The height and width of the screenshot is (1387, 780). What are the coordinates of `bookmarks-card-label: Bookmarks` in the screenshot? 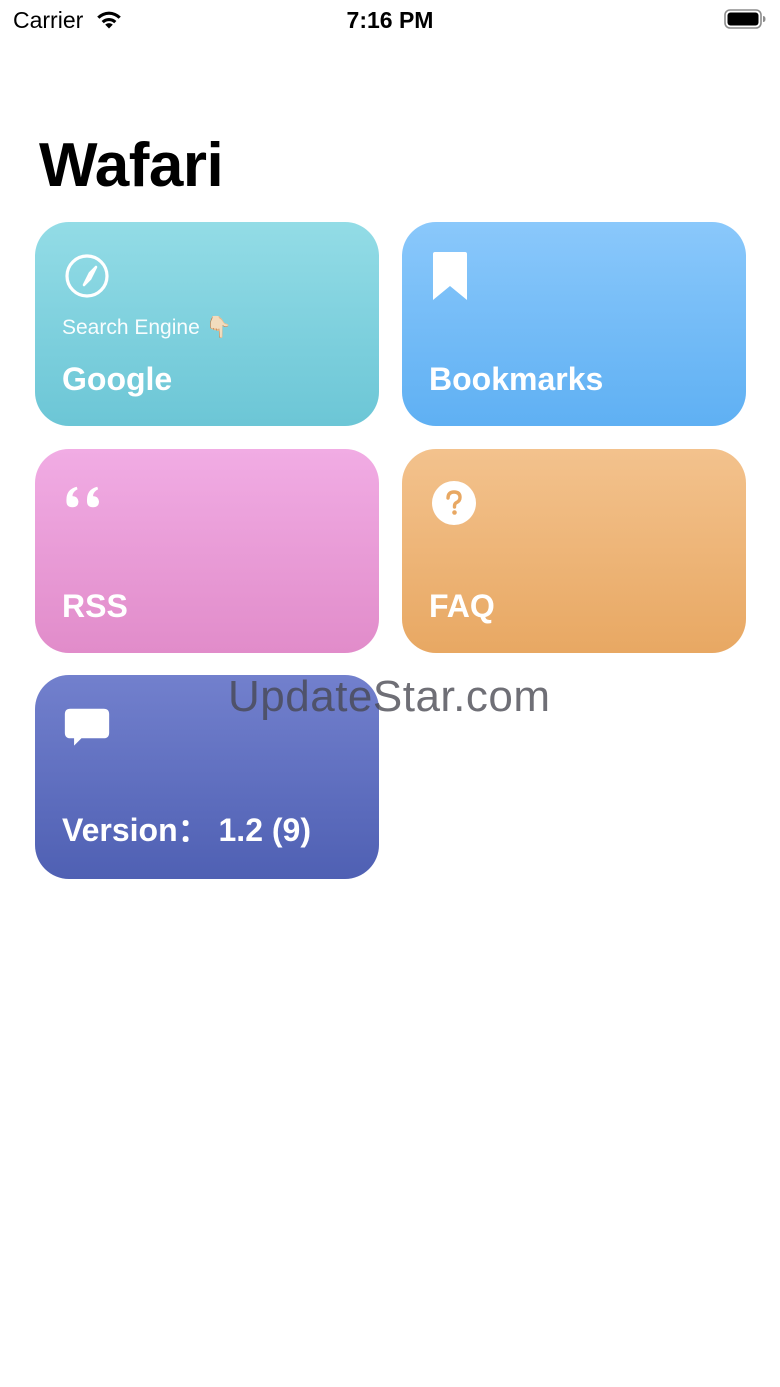 It's located at (516, 379).